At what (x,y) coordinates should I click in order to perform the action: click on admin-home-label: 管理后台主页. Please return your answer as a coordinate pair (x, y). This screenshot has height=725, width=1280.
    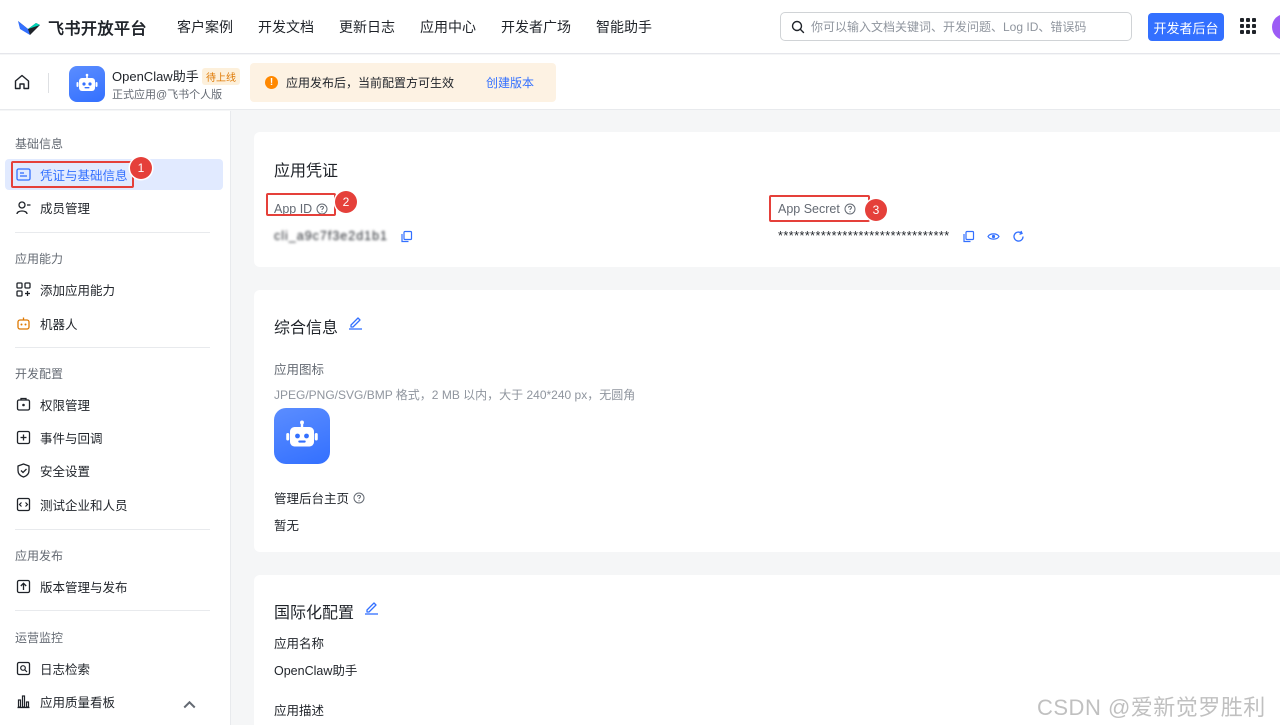
    Looking at the image, I should click on (319, 497).